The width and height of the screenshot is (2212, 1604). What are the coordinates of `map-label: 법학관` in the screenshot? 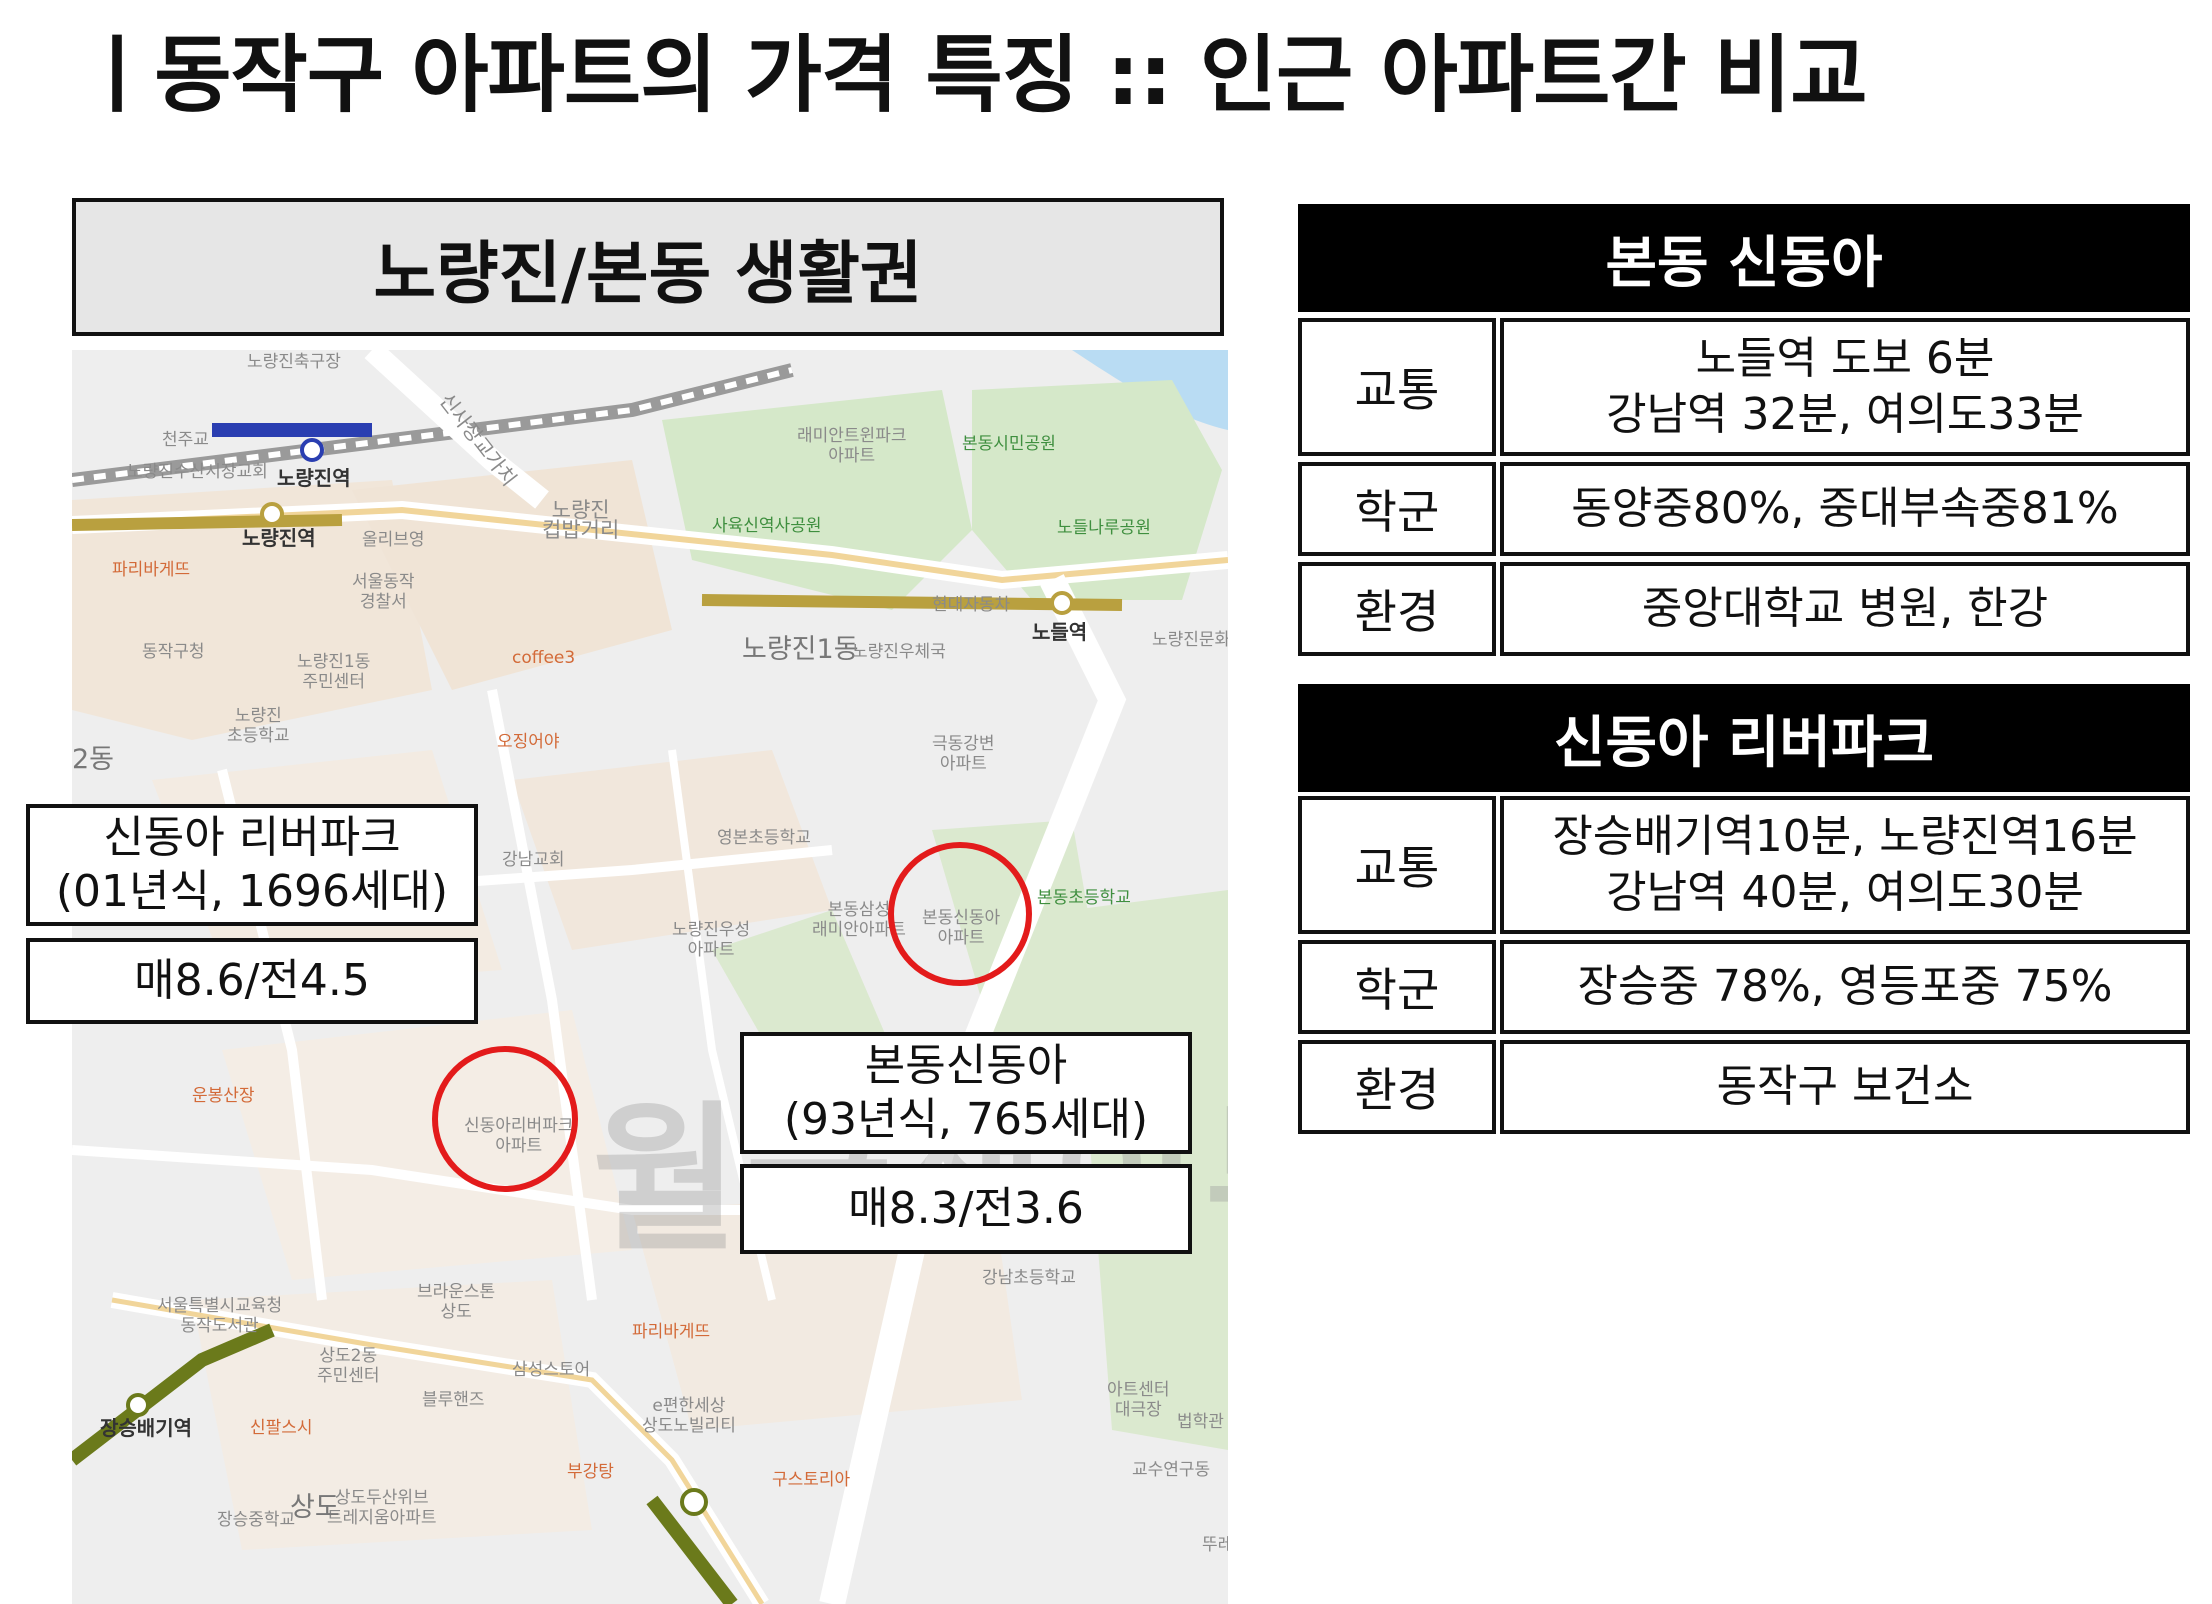 It's located at (1200, 1422).